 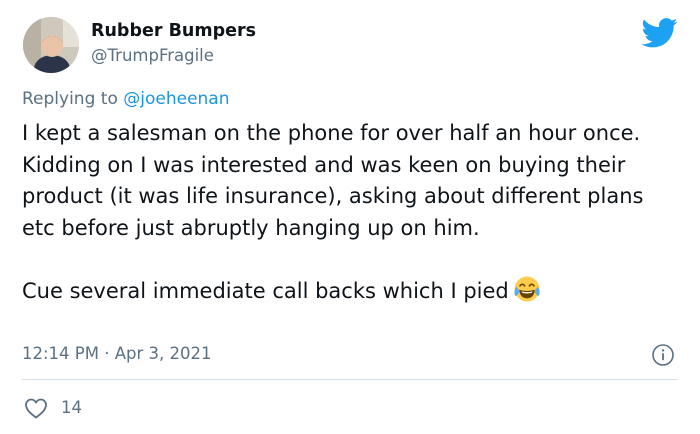 What do you see at coordinates (350, 379) in the screenshot?
I see `divider` at bounding box center [350, 379].